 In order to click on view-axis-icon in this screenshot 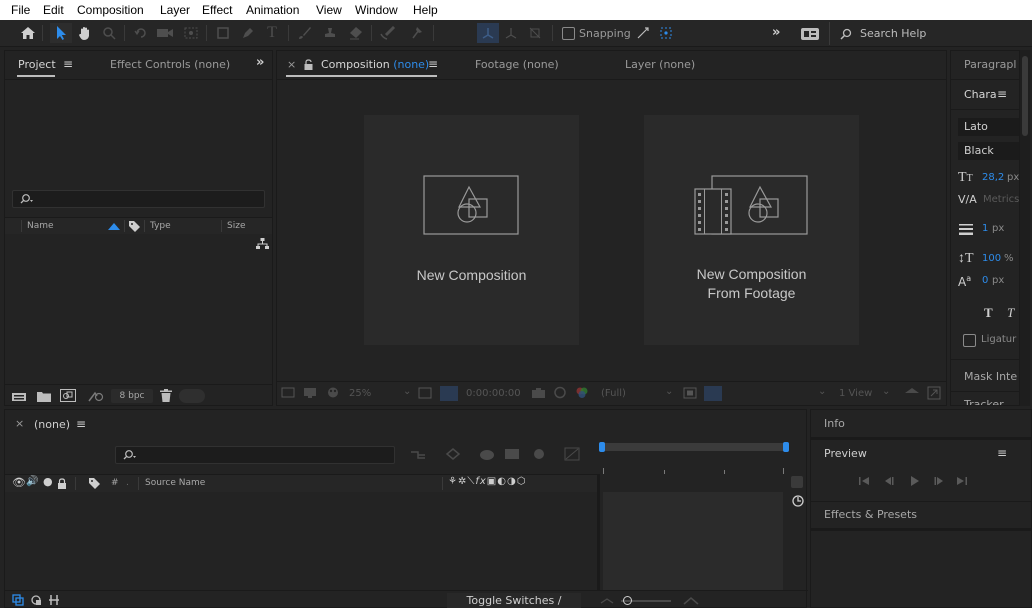, I will do `click(535, 33)`.